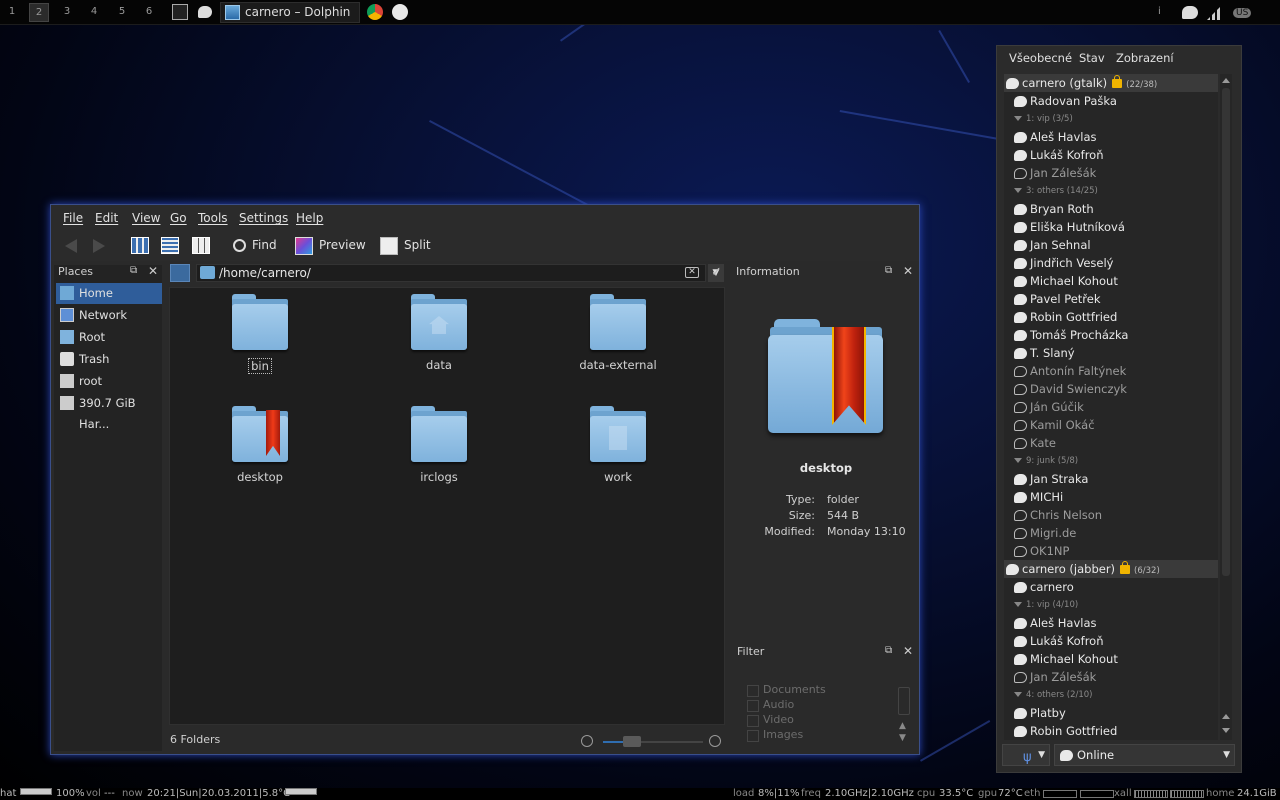  I want to click on contact-row: Platby, so click(1111, 713).